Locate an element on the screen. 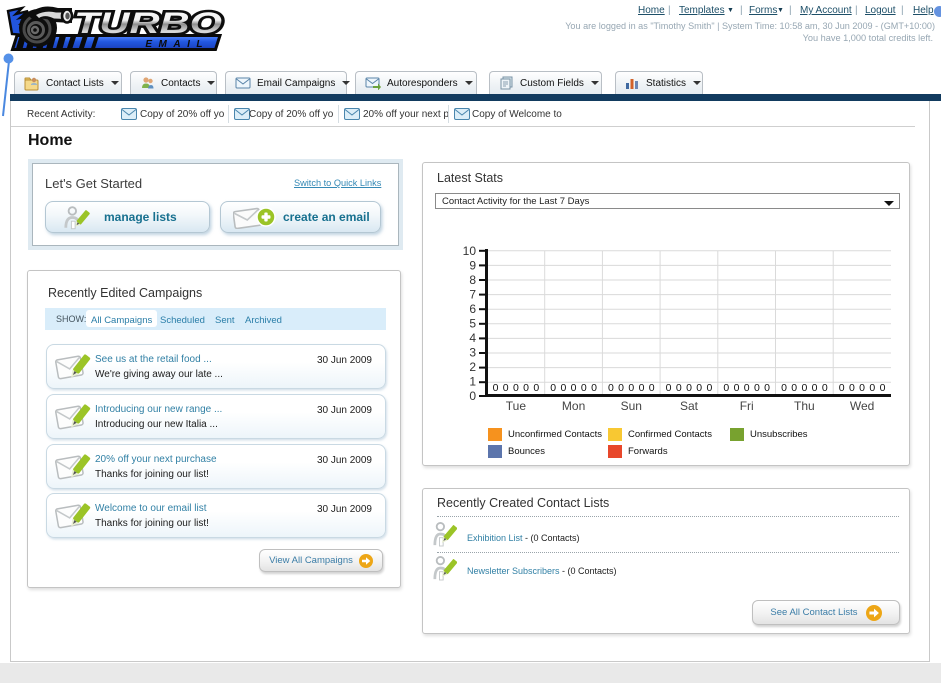 The height and width of the screenshot is (683, 941). svg-text: EMAIL is located at coordinates (177, 44).